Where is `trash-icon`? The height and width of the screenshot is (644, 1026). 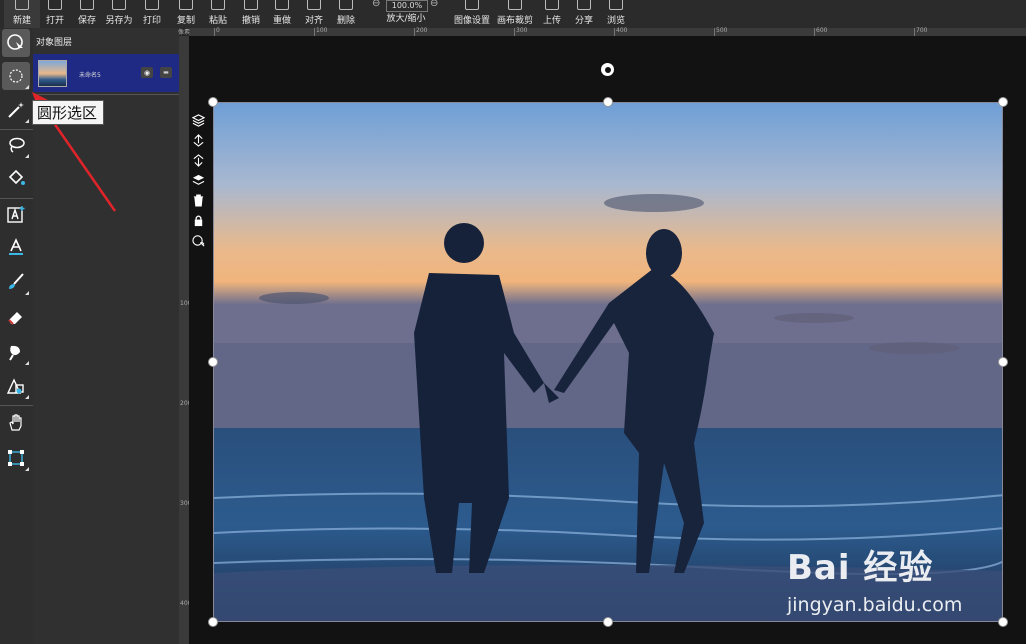
trash-icon is located at coordinates (198, 200).